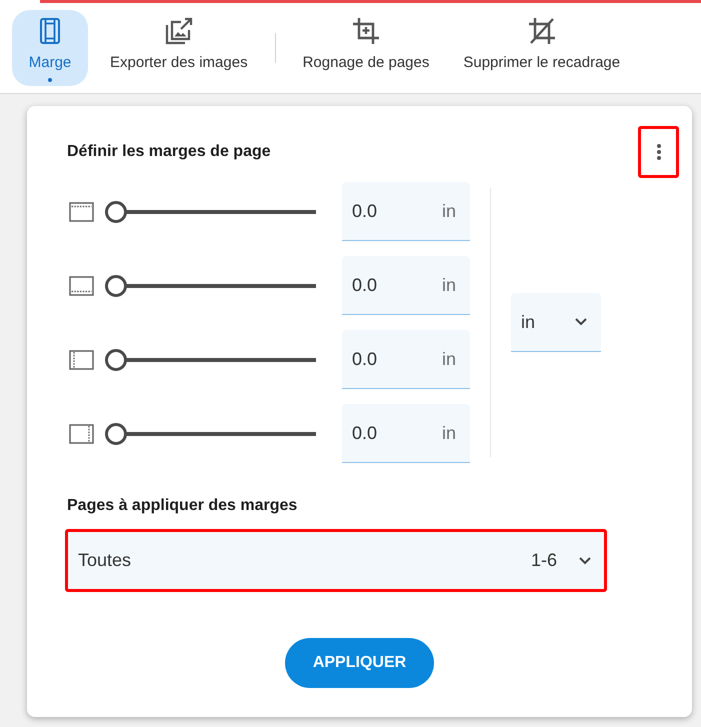 The height and width of the screenshot is (727, 701). I want to click on more-options-button, so click(658, 152).